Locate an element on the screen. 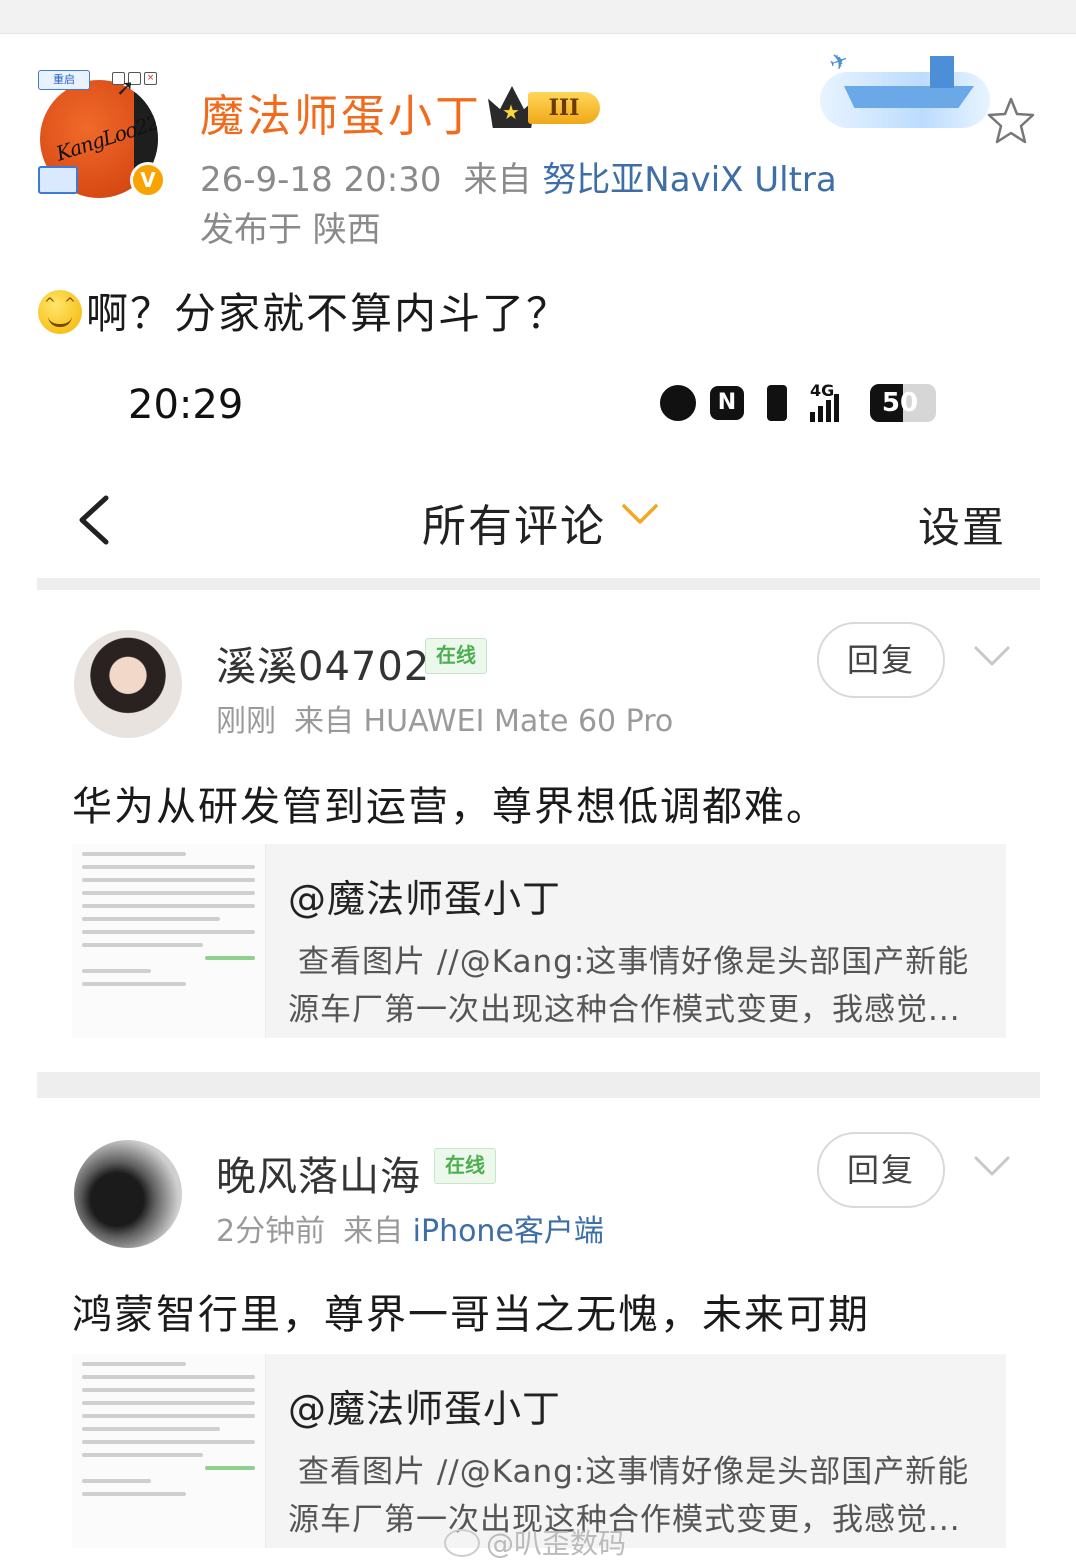 The height and width of the screenshot is (1567, 1076). battery-level: 50 is located at coordinates (900, 403).